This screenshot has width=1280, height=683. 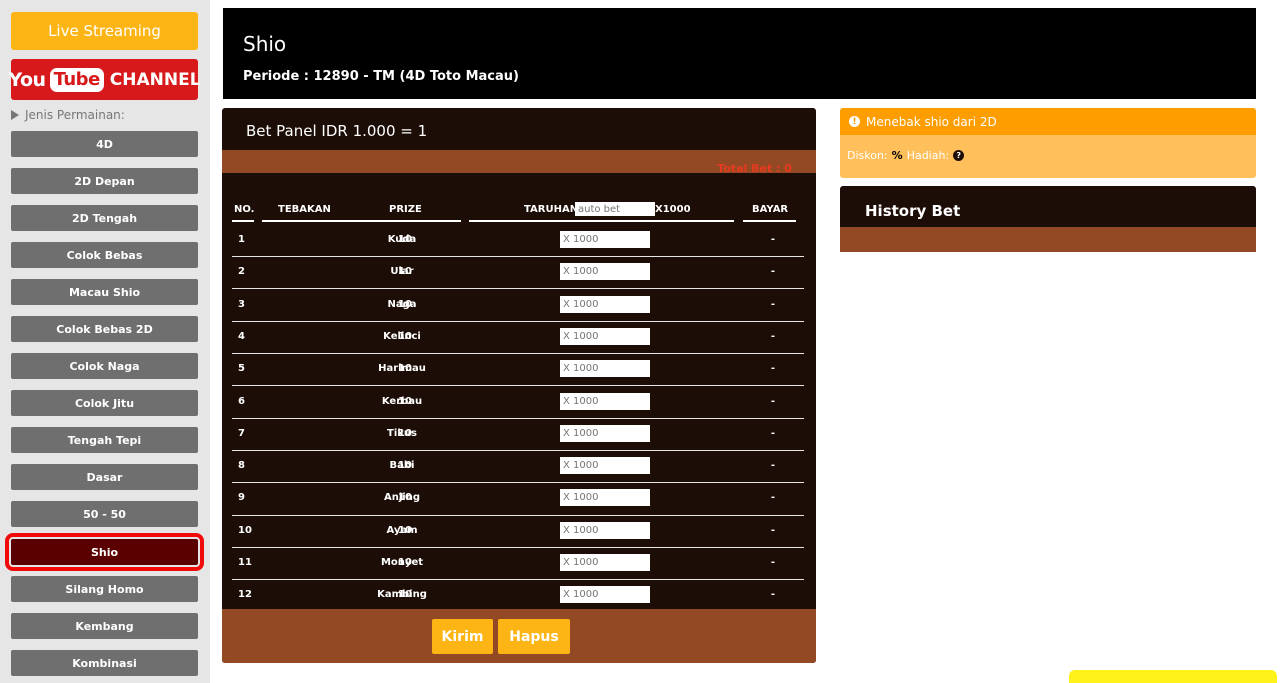 I want to click on row-number: 1, so click(x=241, y=239).